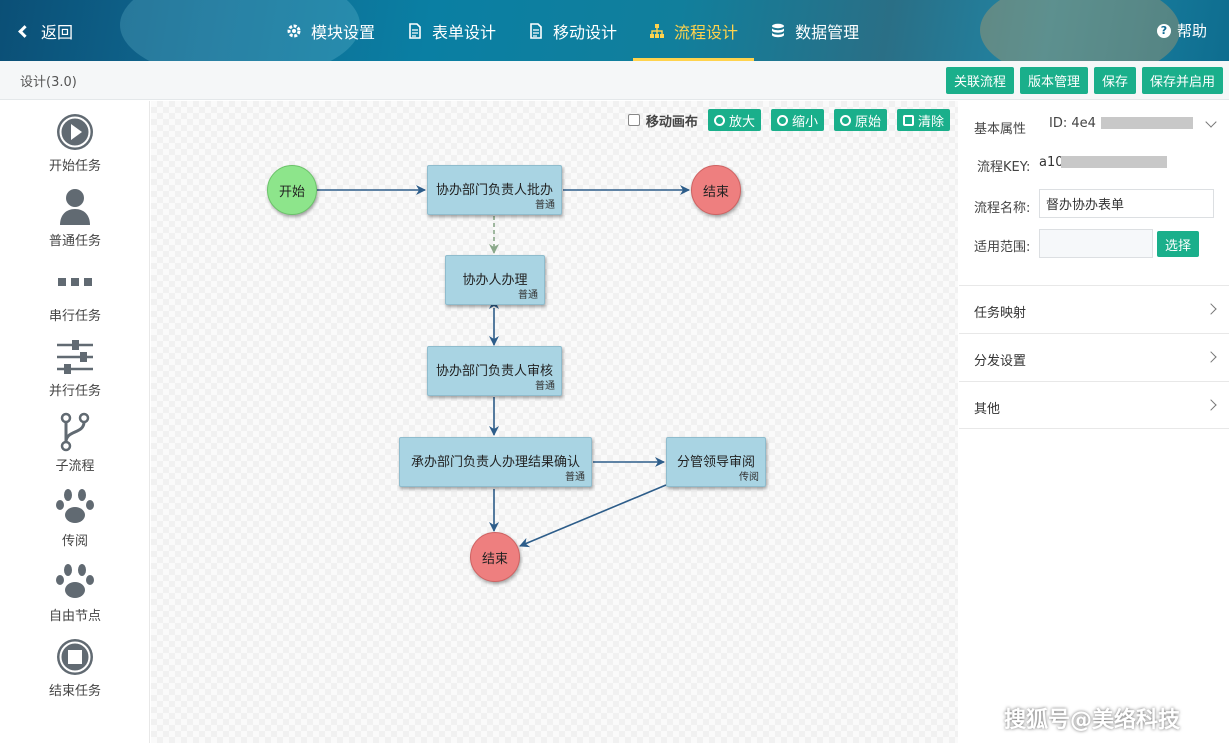  Describe the element at coordinates (75, 523) in the screenshot. I see `palette-item-circulate: 传阅` at that location.